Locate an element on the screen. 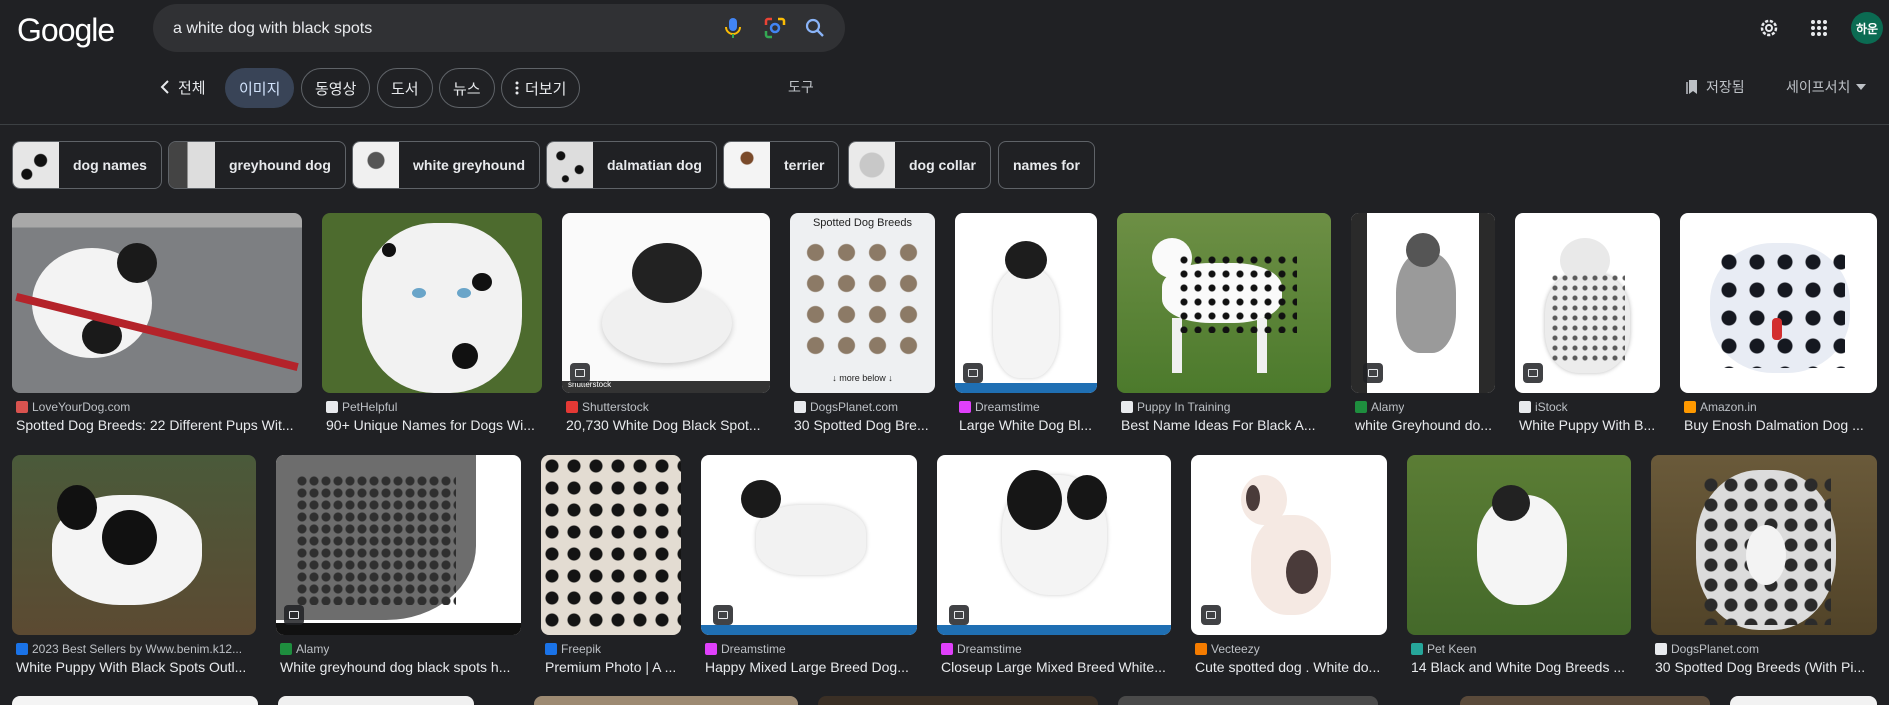  result-source: Dreamstime is located at coordinates (745, 649).